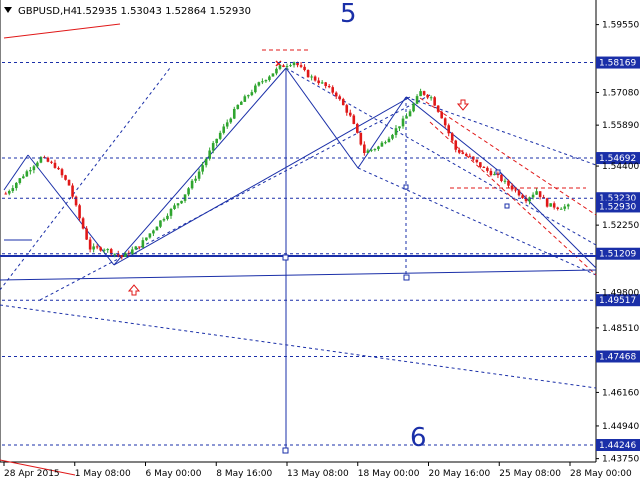 This screenshot has width=640, height=480. What do you see at coordinates (620, 126) in the screenshot?
I see `price-tick-label: 1.55890` at bounding box center [620, 126].